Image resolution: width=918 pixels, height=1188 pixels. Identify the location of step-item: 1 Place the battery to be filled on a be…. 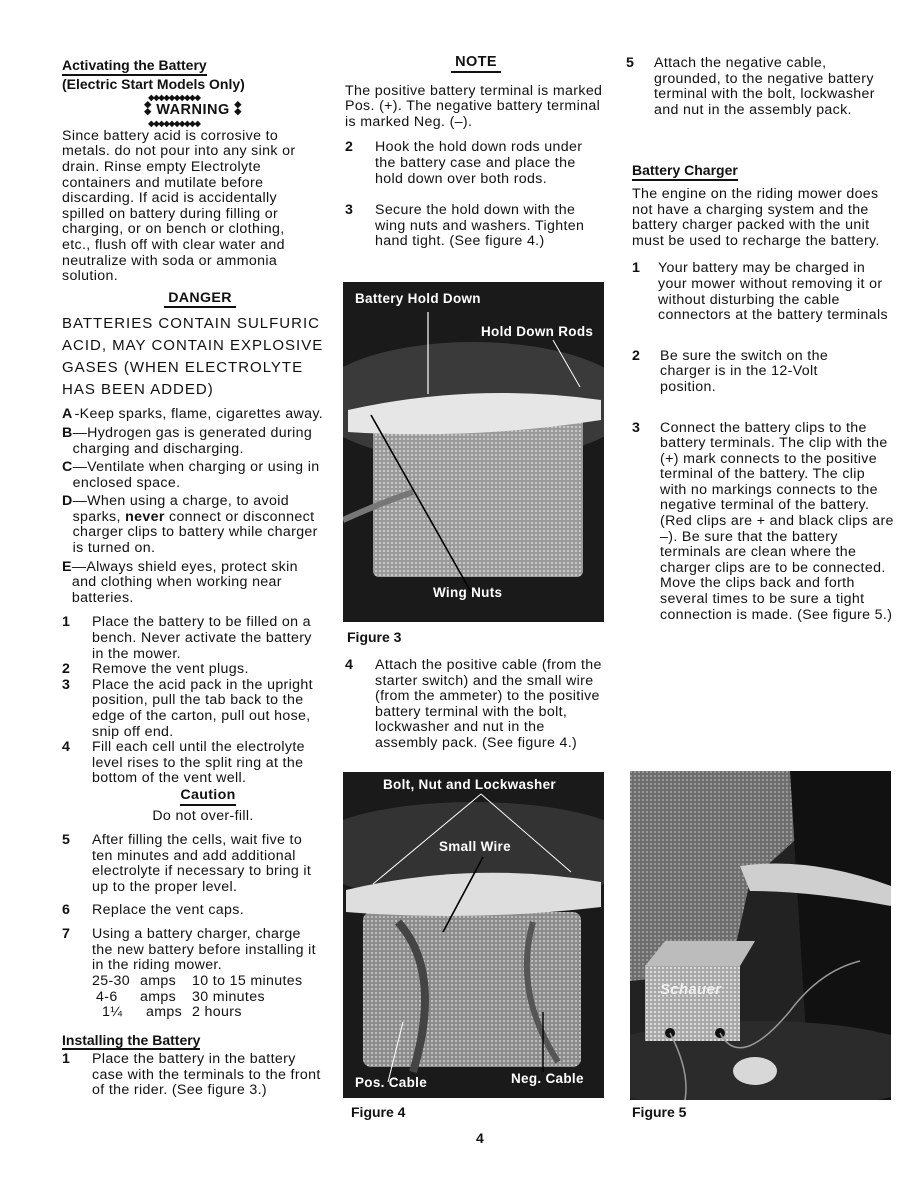
(193, 638).